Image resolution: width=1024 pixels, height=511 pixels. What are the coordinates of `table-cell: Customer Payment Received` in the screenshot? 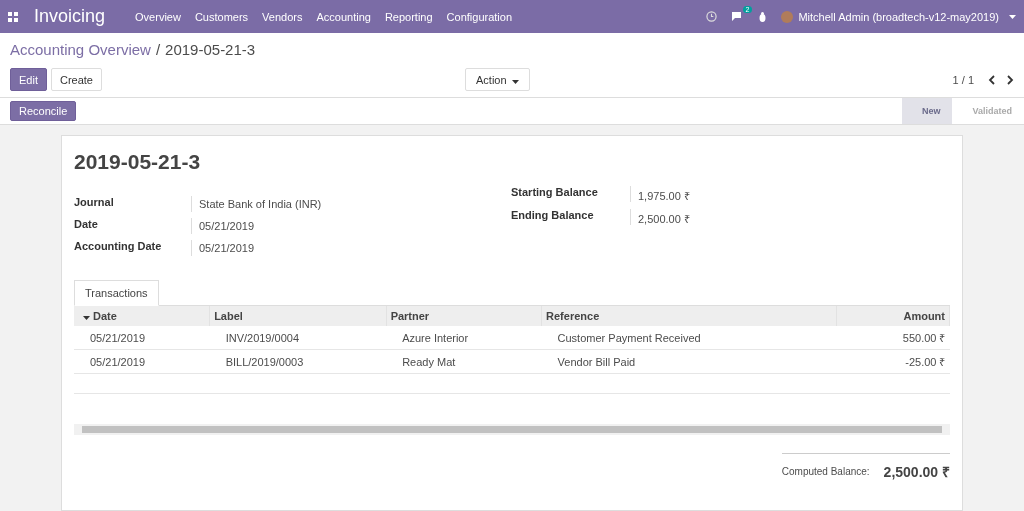 It's located at (689, 338).